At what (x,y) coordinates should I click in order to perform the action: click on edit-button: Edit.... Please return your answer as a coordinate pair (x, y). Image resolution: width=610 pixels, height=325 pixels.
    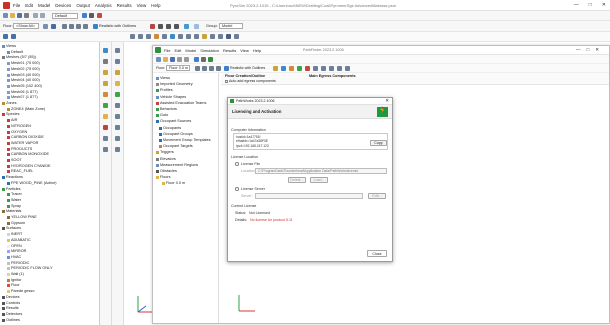
    Looking at the image, I should click on (377, 196).